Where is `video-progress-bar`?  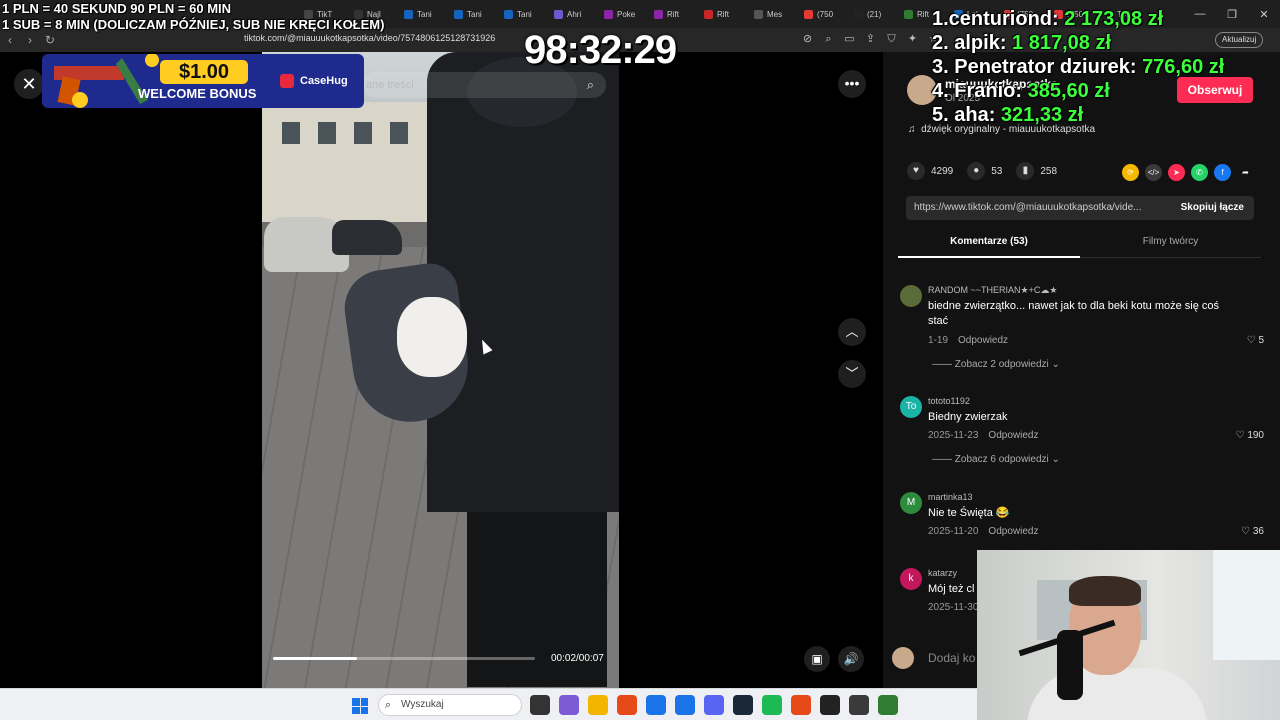 video-progress-bar is located at coordinates (404, 658).